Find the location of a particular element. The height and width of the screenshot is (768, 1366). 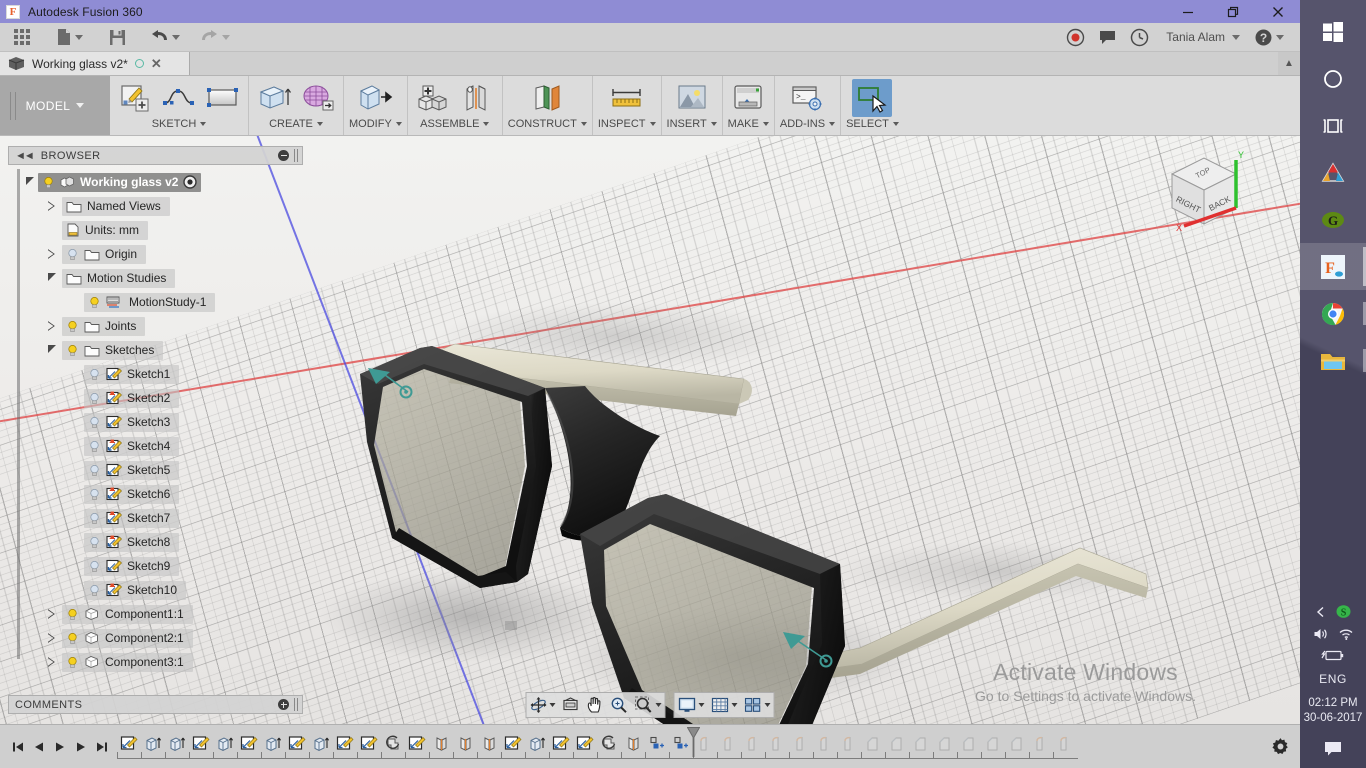

ribbon-panel-label-construct: CONSTRUCT is located at coordinates (547, 124).